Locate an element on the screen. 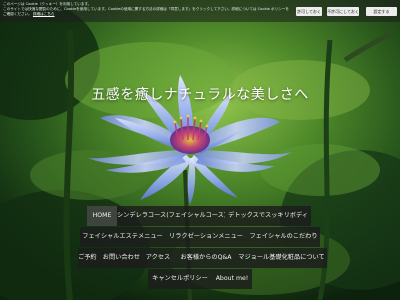 This screenshot has height=300, width=400. nav-item-cancel-policy: キャンセルポリシー is located at coordinates (180, 279).